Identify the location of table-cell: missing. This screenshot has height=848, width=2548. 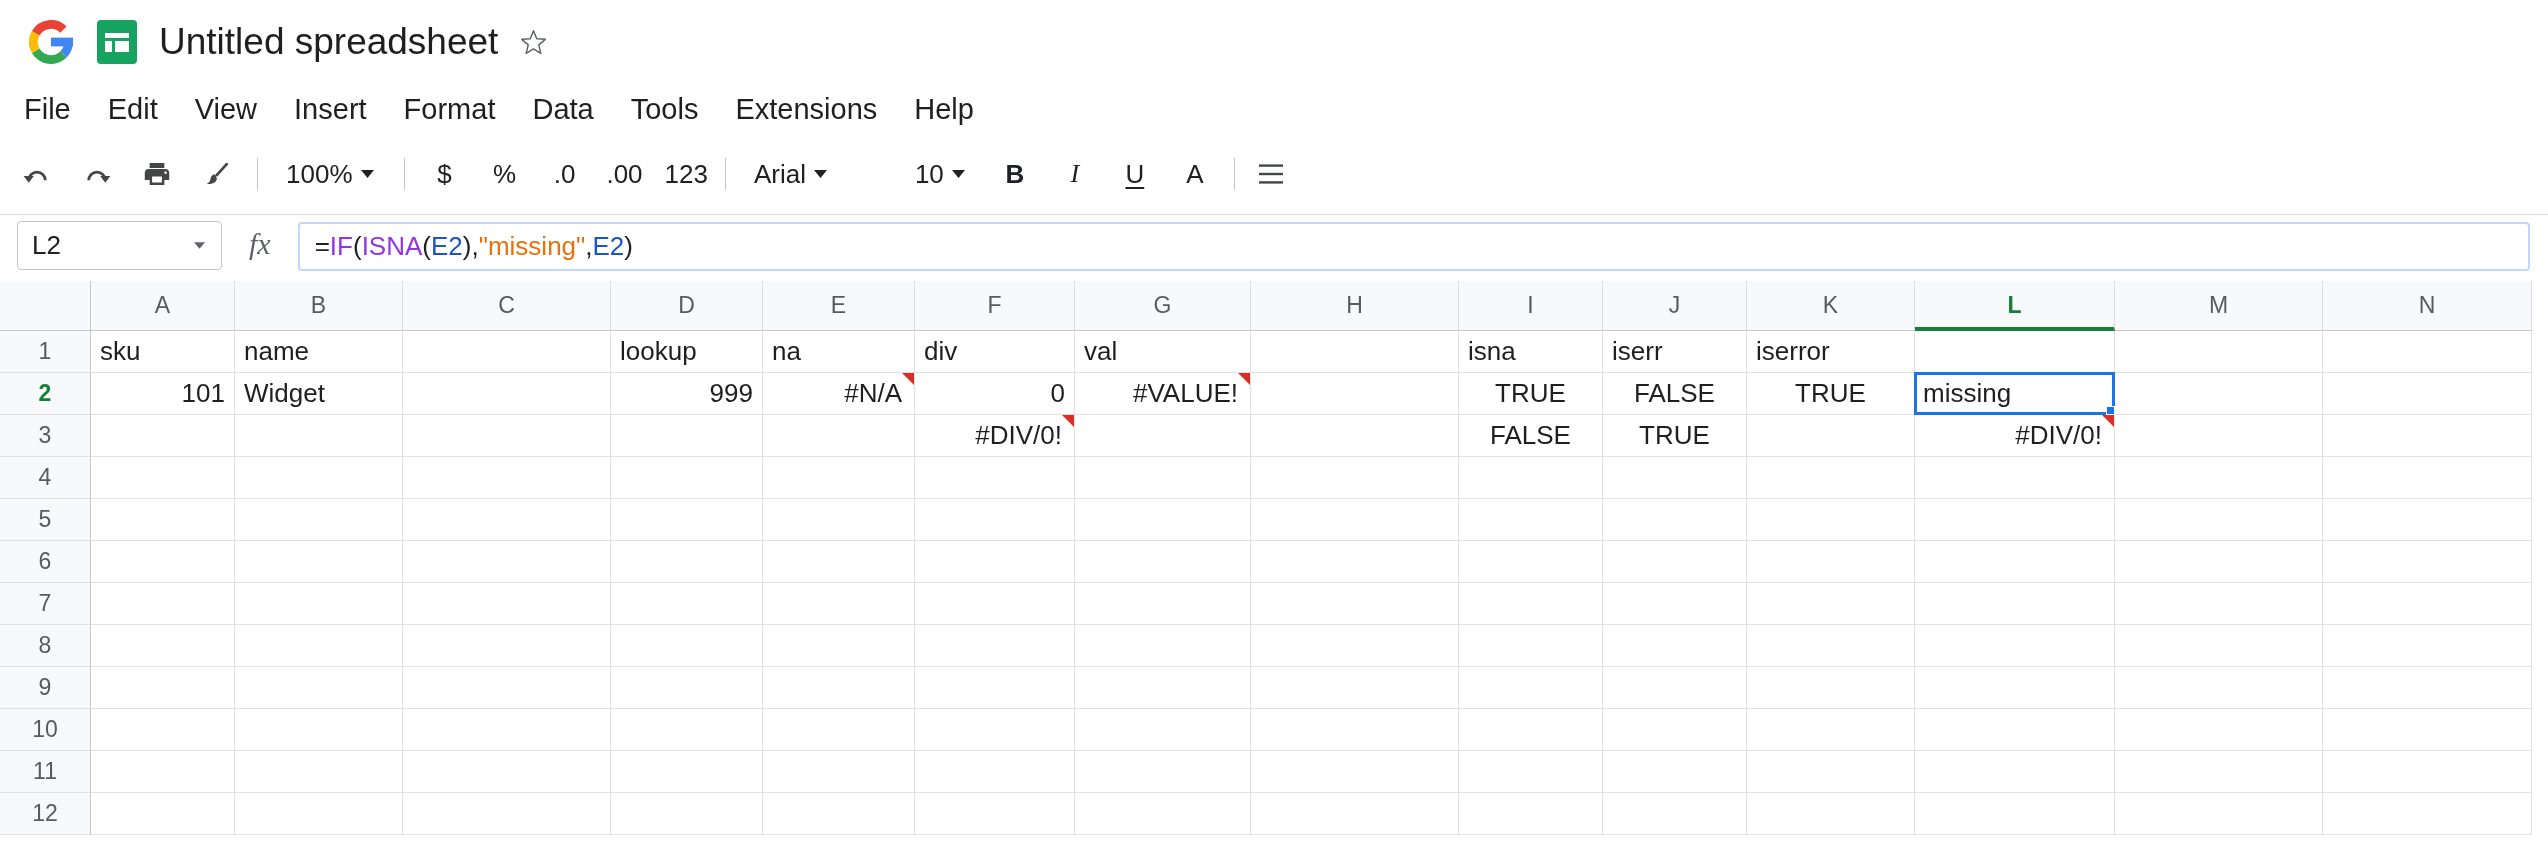
(2014, 393).